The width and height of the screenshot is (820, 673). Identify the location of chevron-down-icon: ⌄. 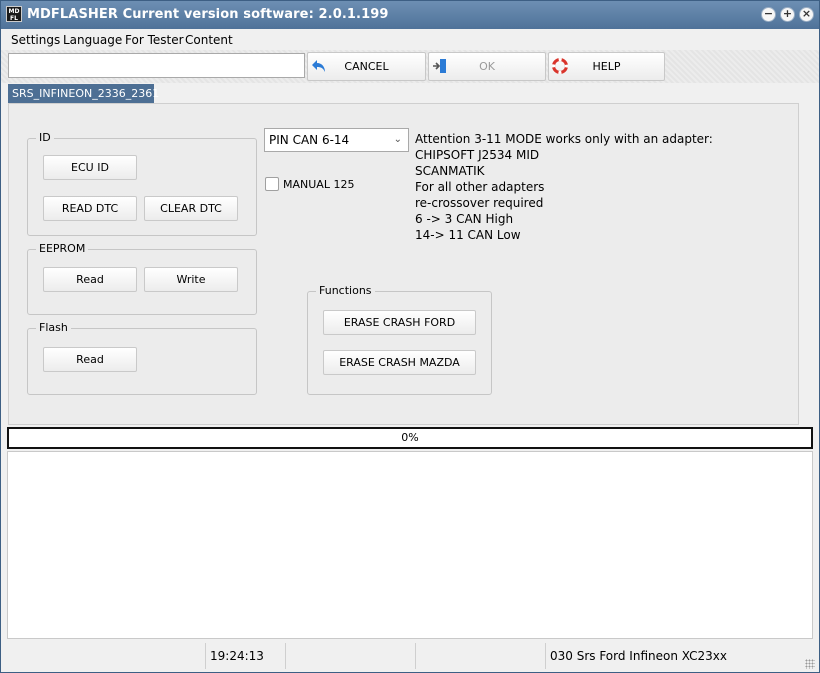
(397, 139).